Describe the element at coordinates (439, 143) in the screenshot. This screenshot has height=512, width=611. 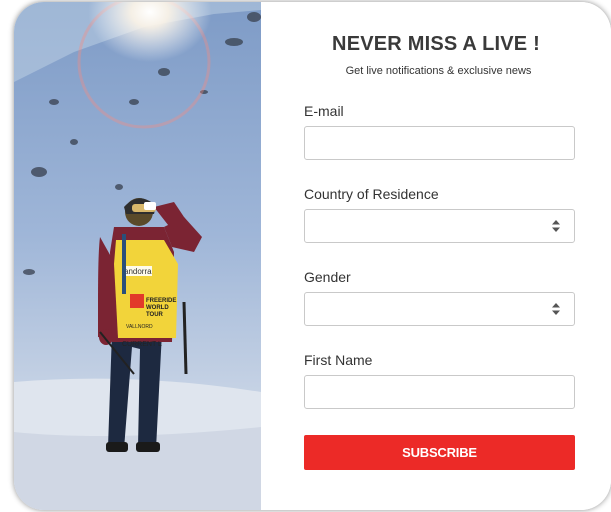
I see `email-field` at that location.